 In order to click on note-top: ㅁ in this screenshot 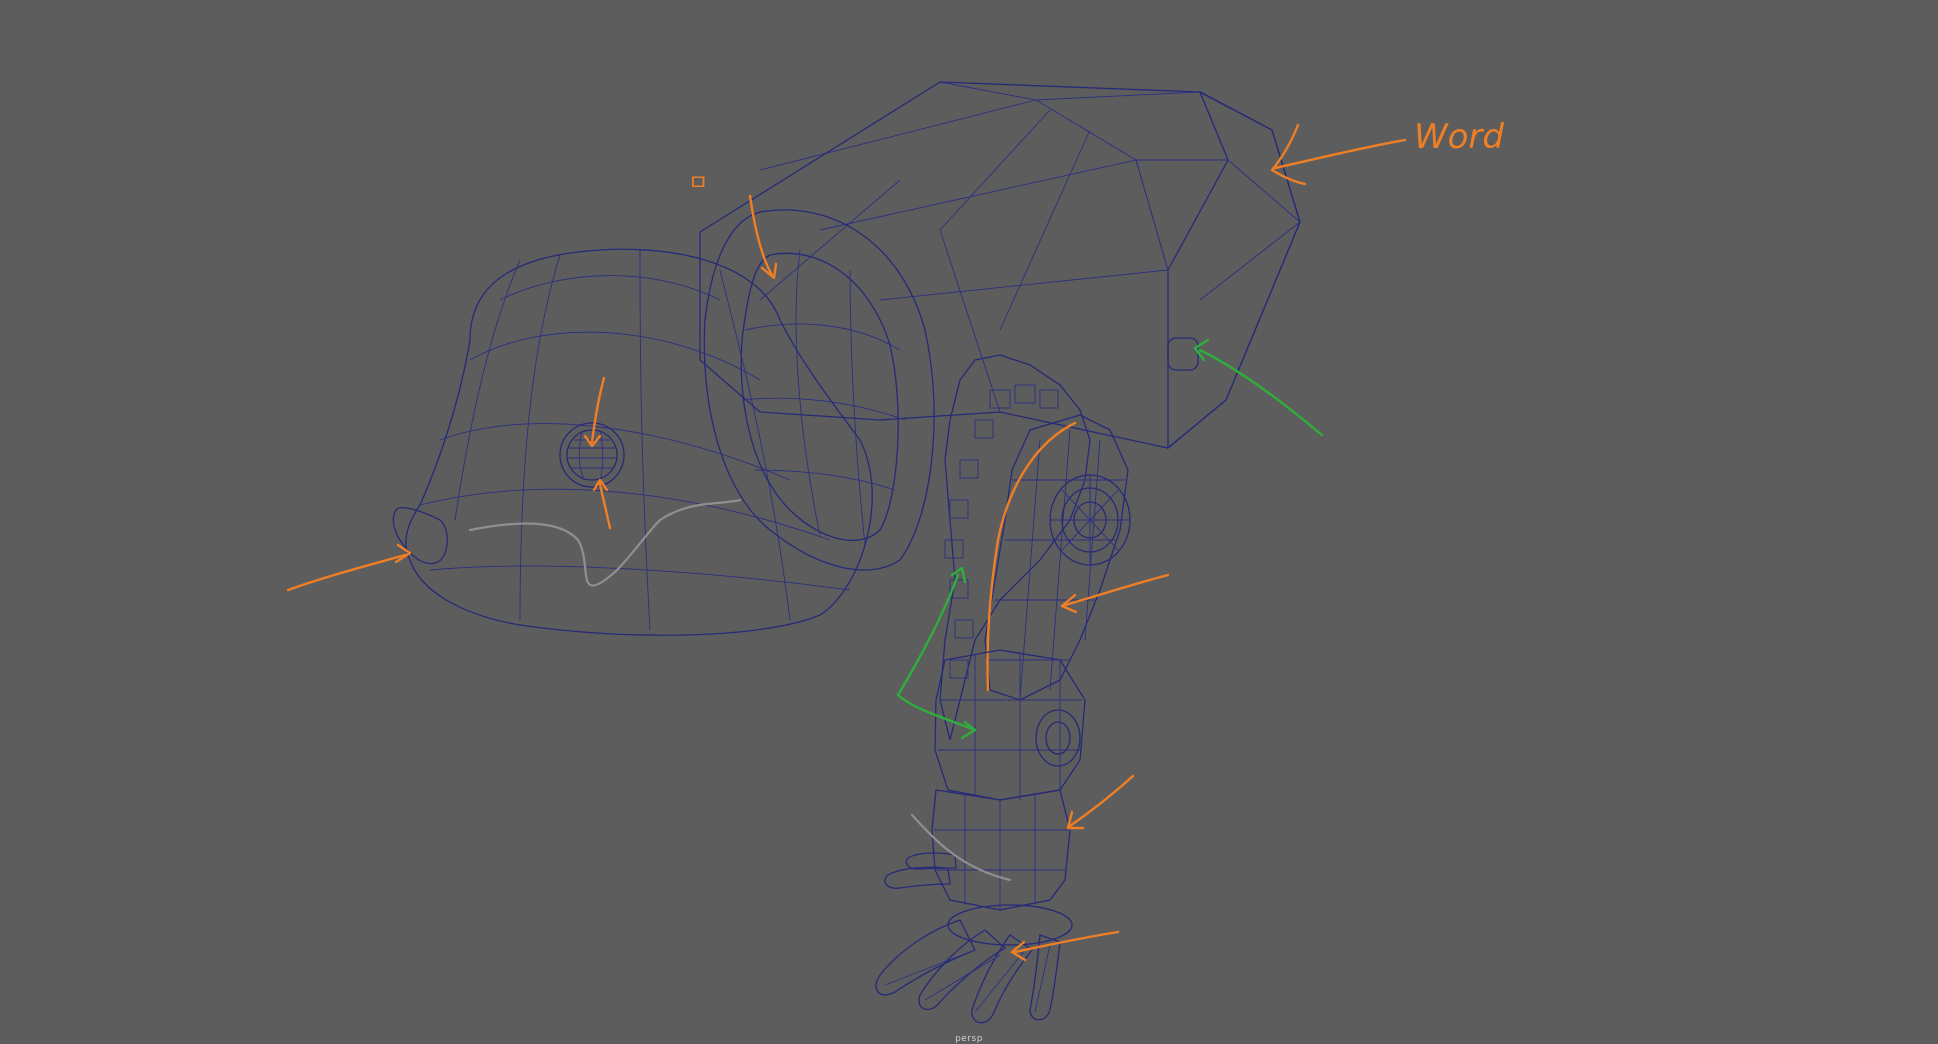, I will do `click(698, 183)`.